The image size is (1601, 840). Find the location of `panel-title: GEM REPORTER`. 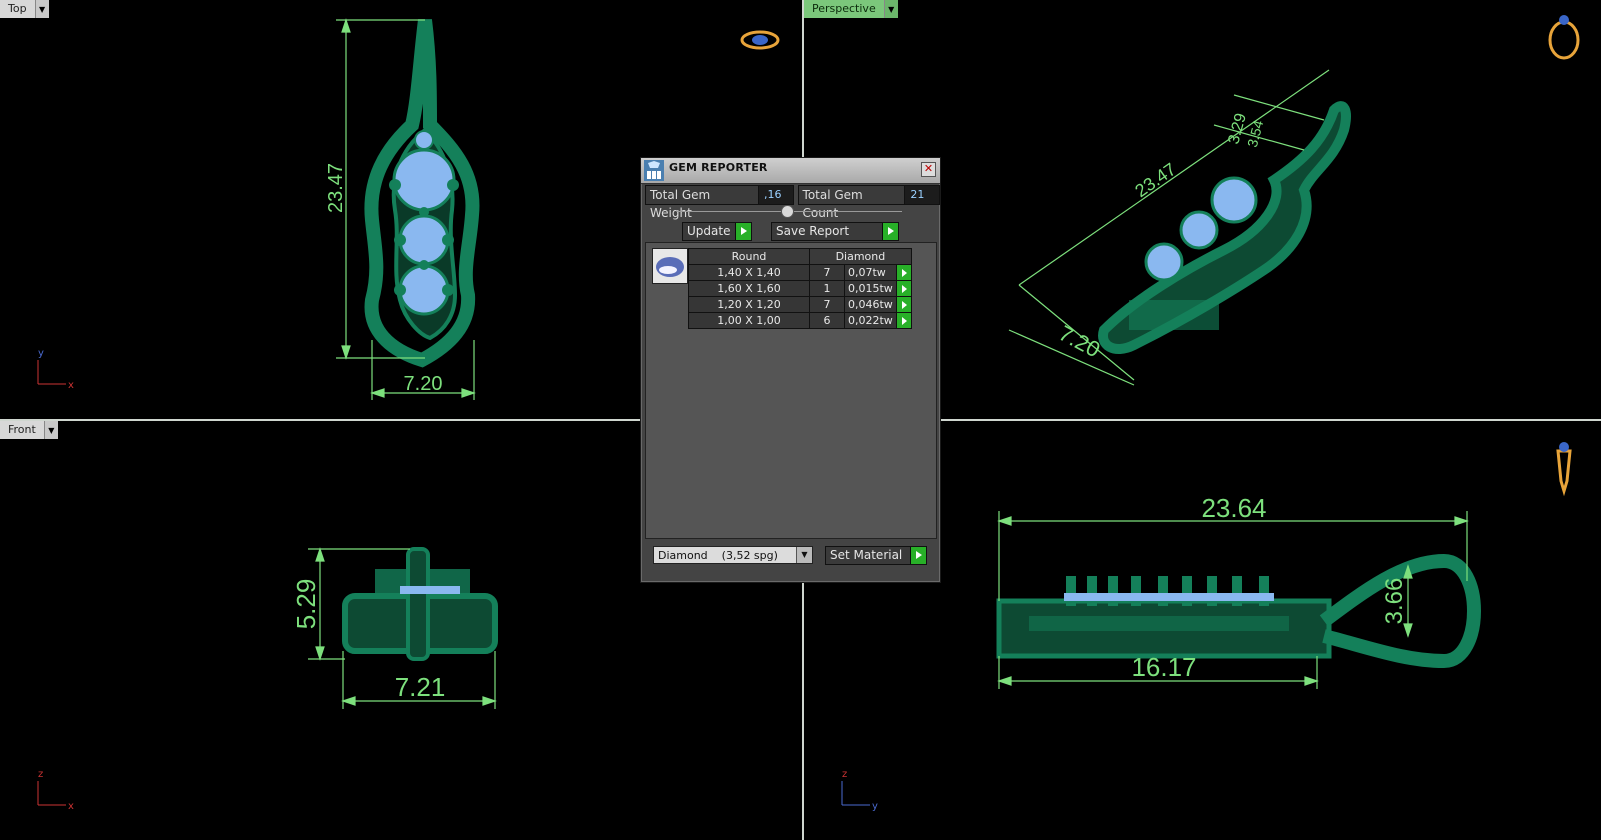

panel-title: GEM REPORTER is located at coordinates (718, 167).